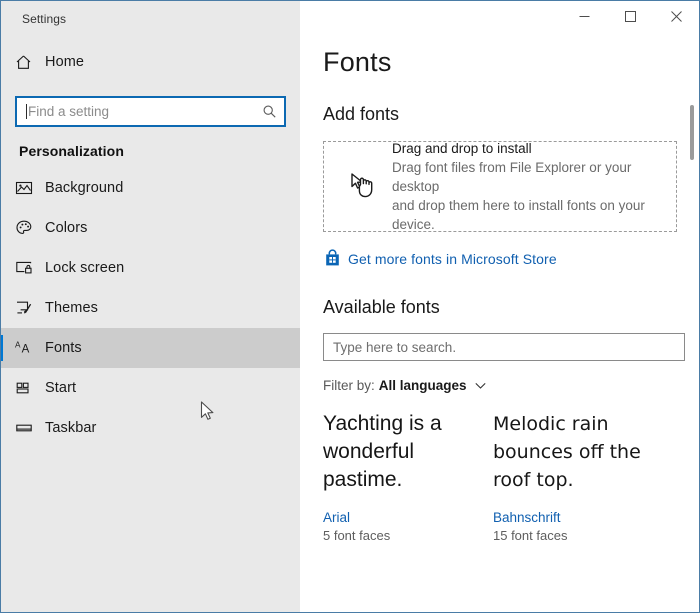  I want to click on sidebar-section-header: Personalization, so click(71, 151).